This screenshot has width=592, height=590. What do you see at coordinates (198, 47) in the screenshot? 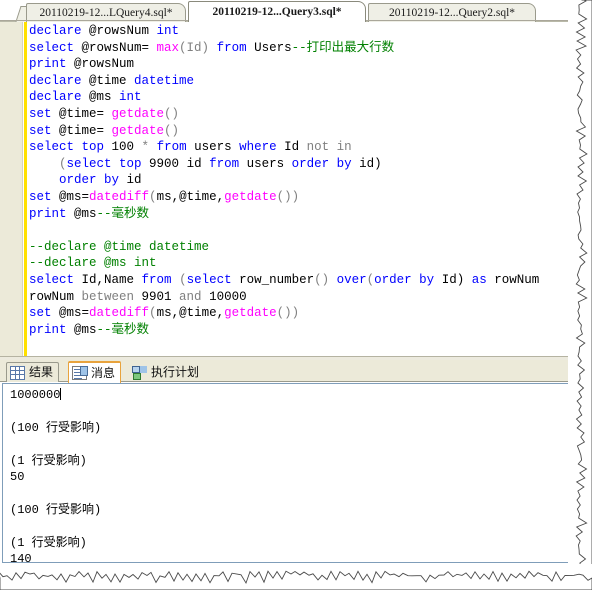
I see `code-token: (Id)` at bounding box center [198, 47].